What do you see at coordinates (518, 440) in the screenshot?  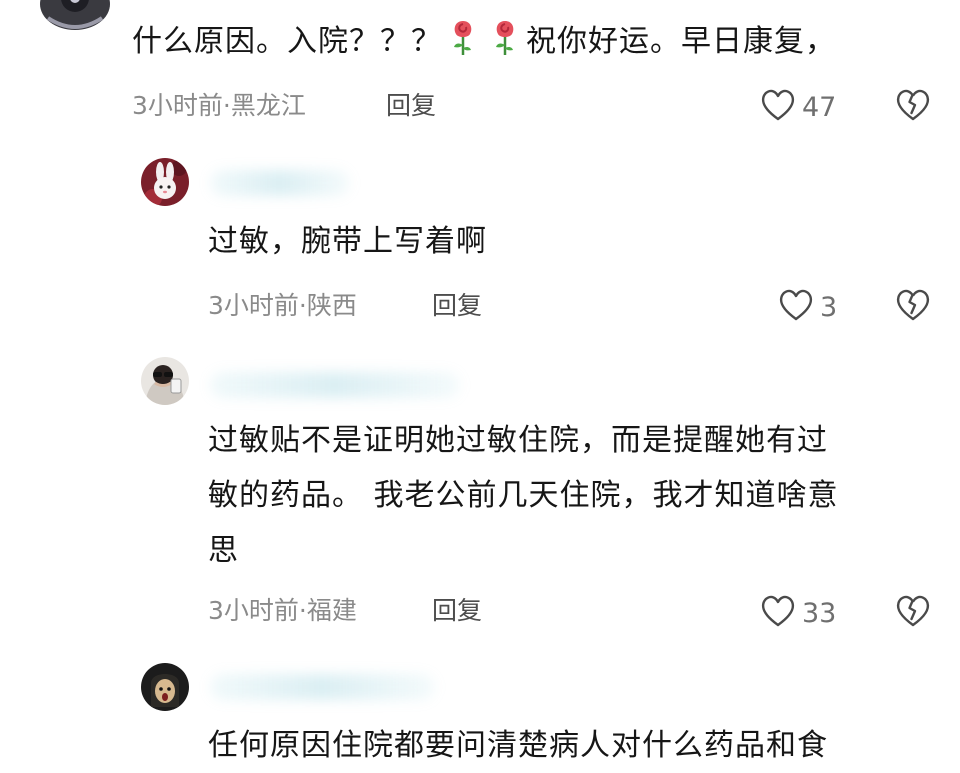 I see `comment-text-line: 过敏贴不是证明她过敏住院，而是提醒她有过` at bounding box center [518, 440].